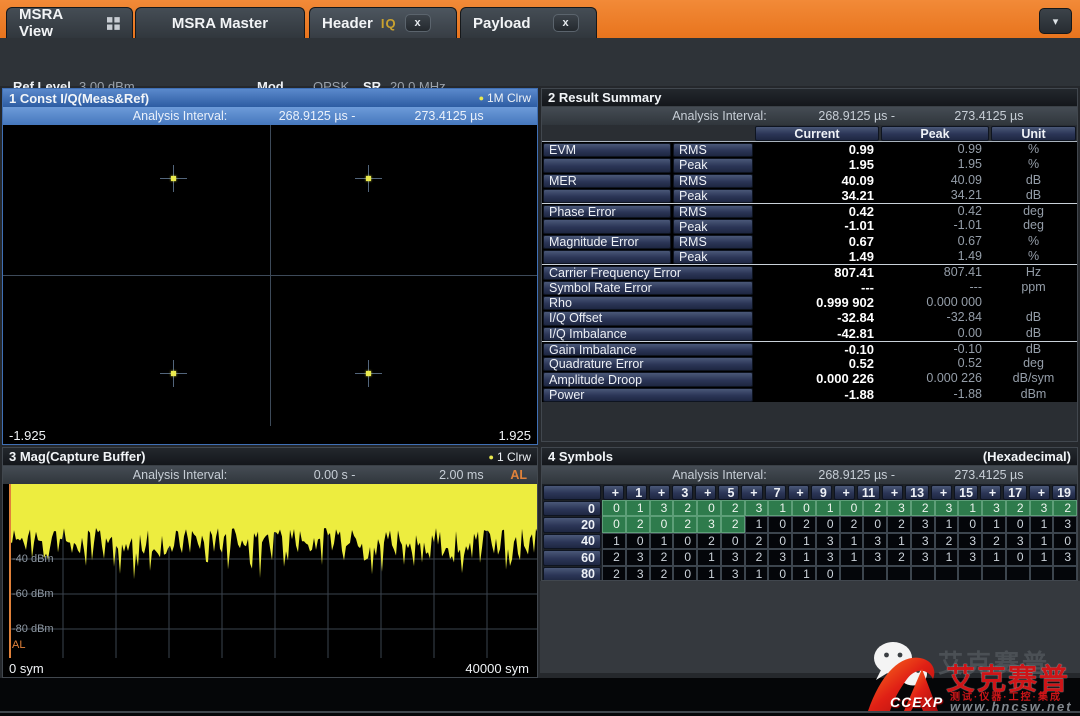 This screenshot has height=716, width=1080. Describe the element at coordinates (605, 97) in the screenshot. I see `window2-title: 2 Result Summary` at that location.